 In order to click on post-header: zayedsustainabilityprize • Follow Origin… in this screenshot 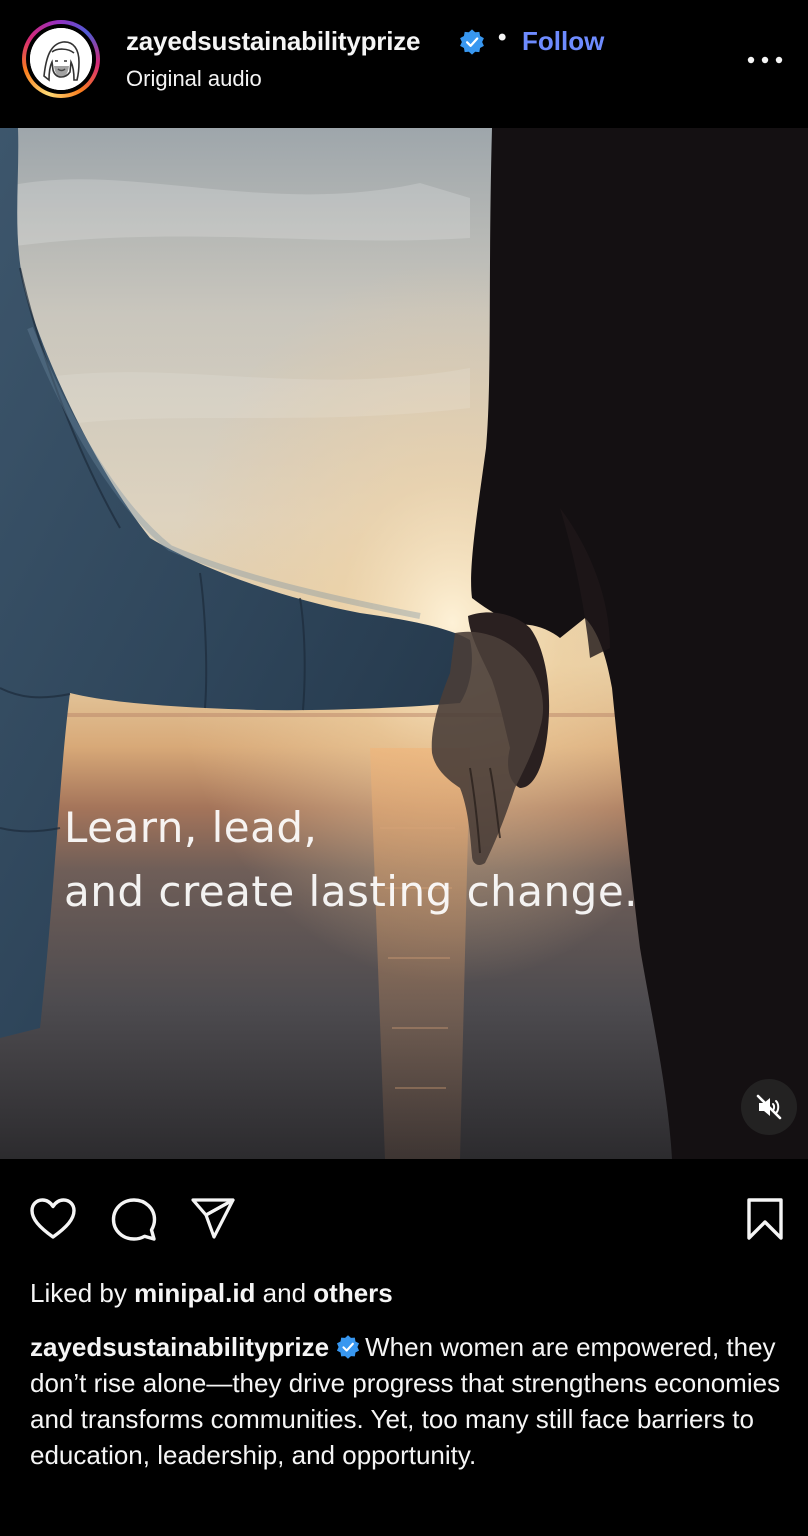, I will do `click(404, 64)`.